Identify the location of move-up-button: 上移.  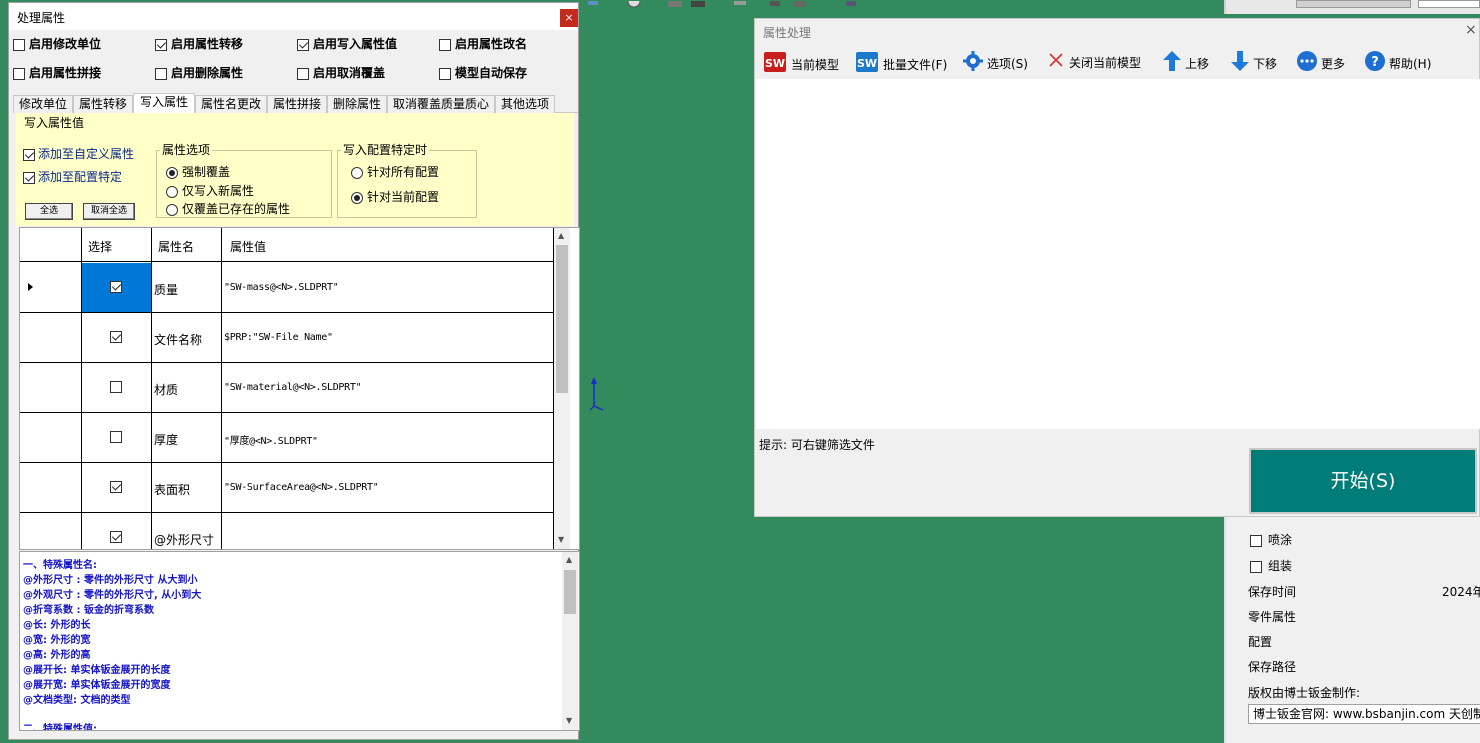
(1186, 62).